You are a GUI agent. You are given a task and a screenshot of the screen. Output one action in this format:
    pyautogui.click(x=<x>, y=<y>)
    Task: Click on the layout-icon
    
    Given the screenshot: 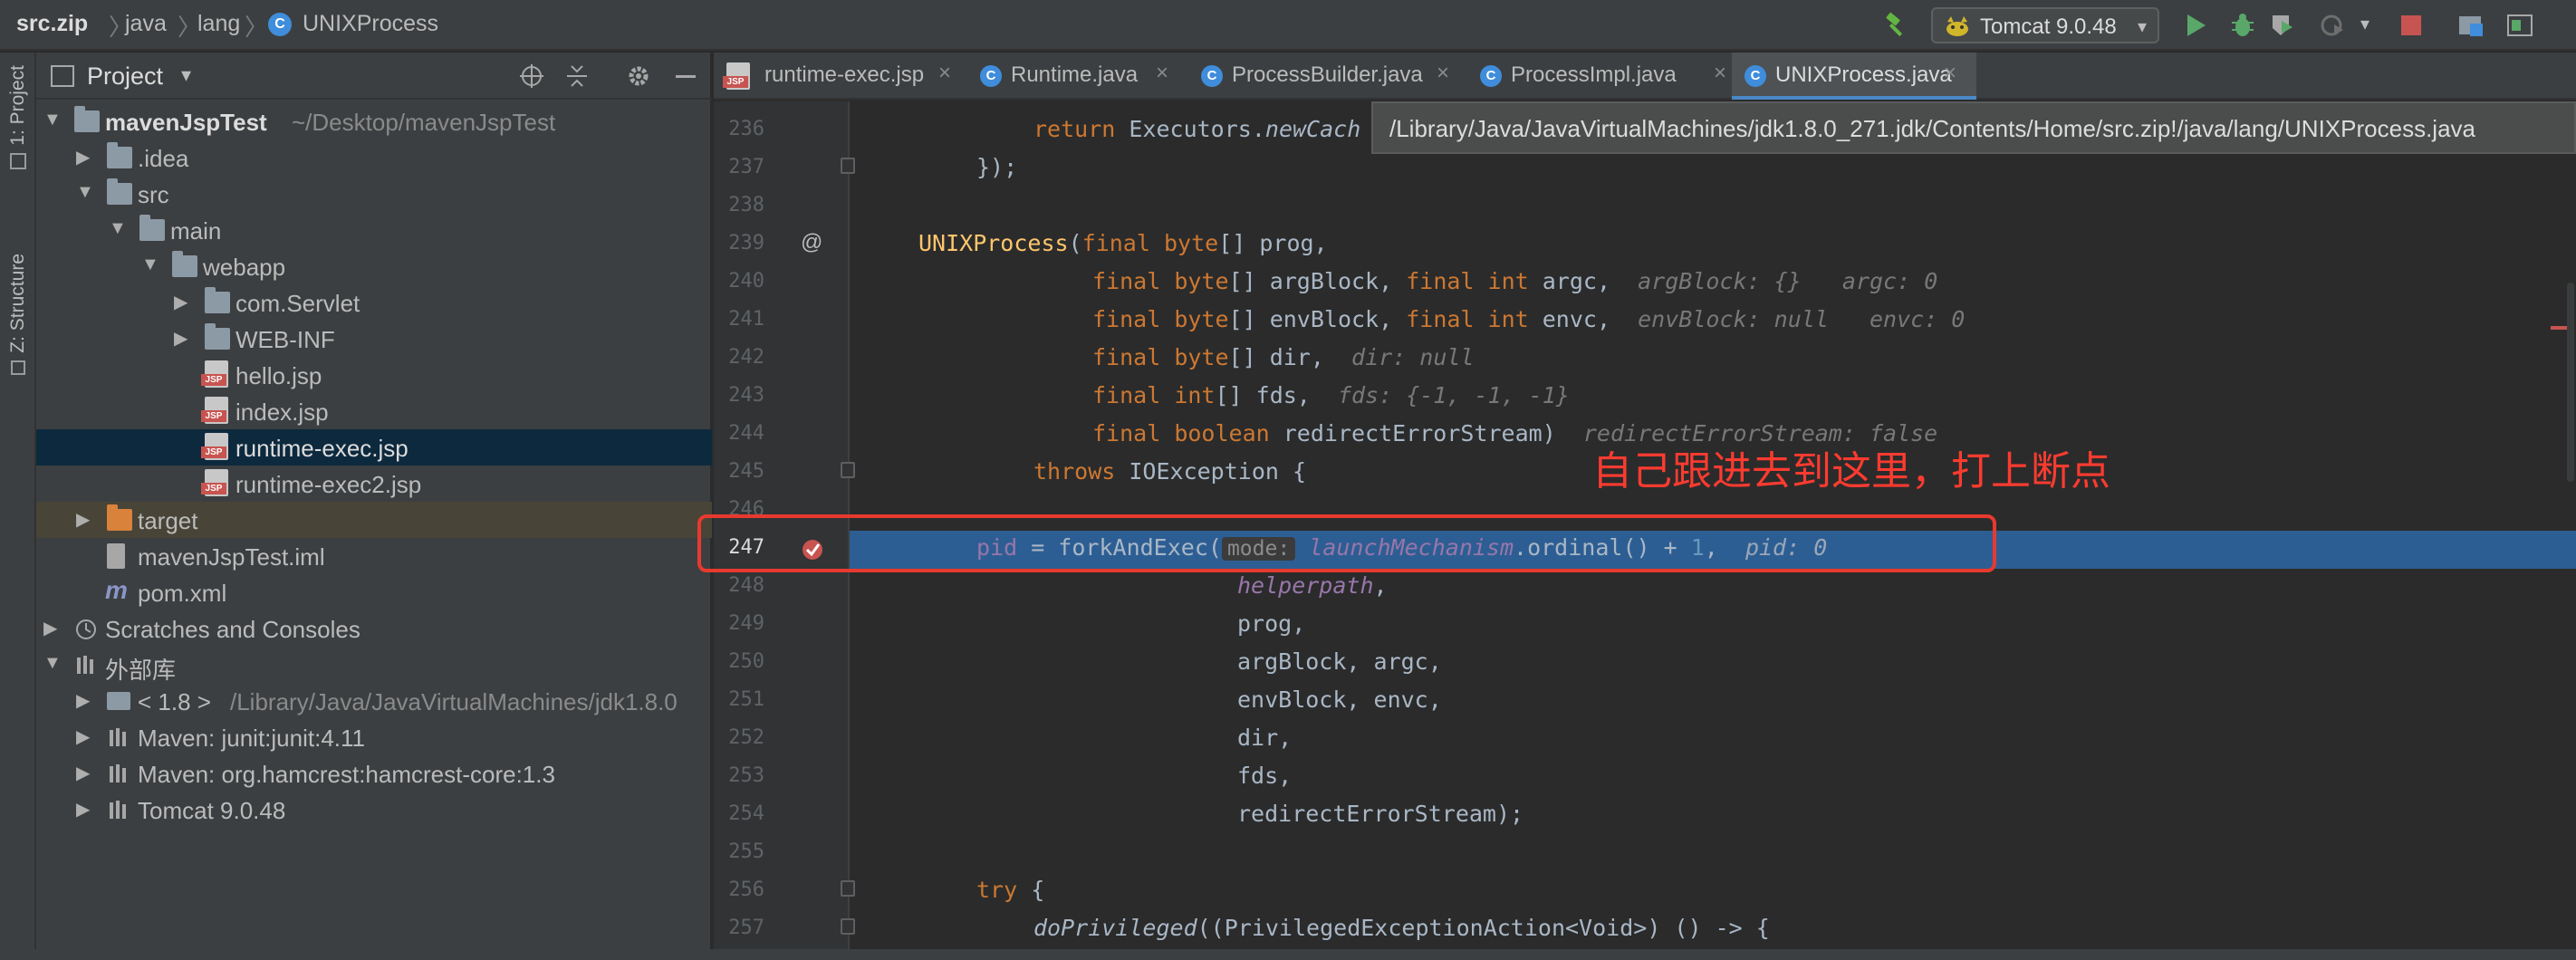 What is the action you would take?
    pyautogui.click(x=2520, y=25)
    